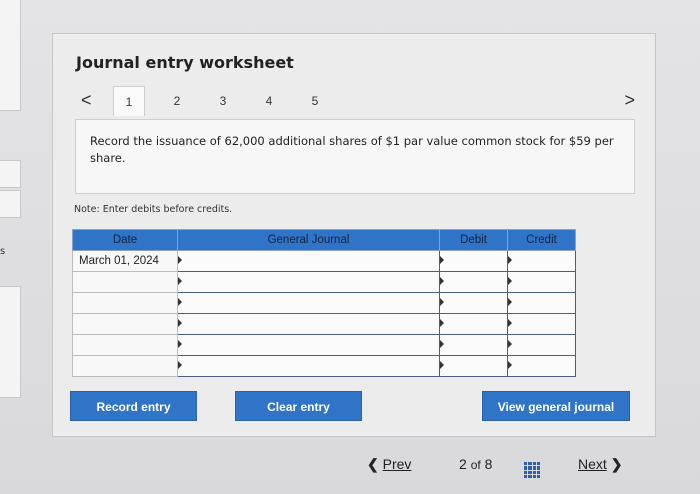 The image size is (700, 494). What do you see at coordinates (463, 464) in the screenshot?
I see `current-page: 2` at bounding box center [463, 464].